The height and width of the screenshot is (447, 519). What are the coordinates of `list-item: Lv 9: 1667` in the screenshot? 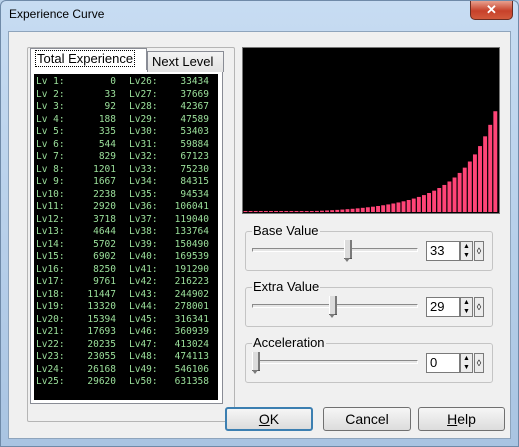 It's located at (77, 182).